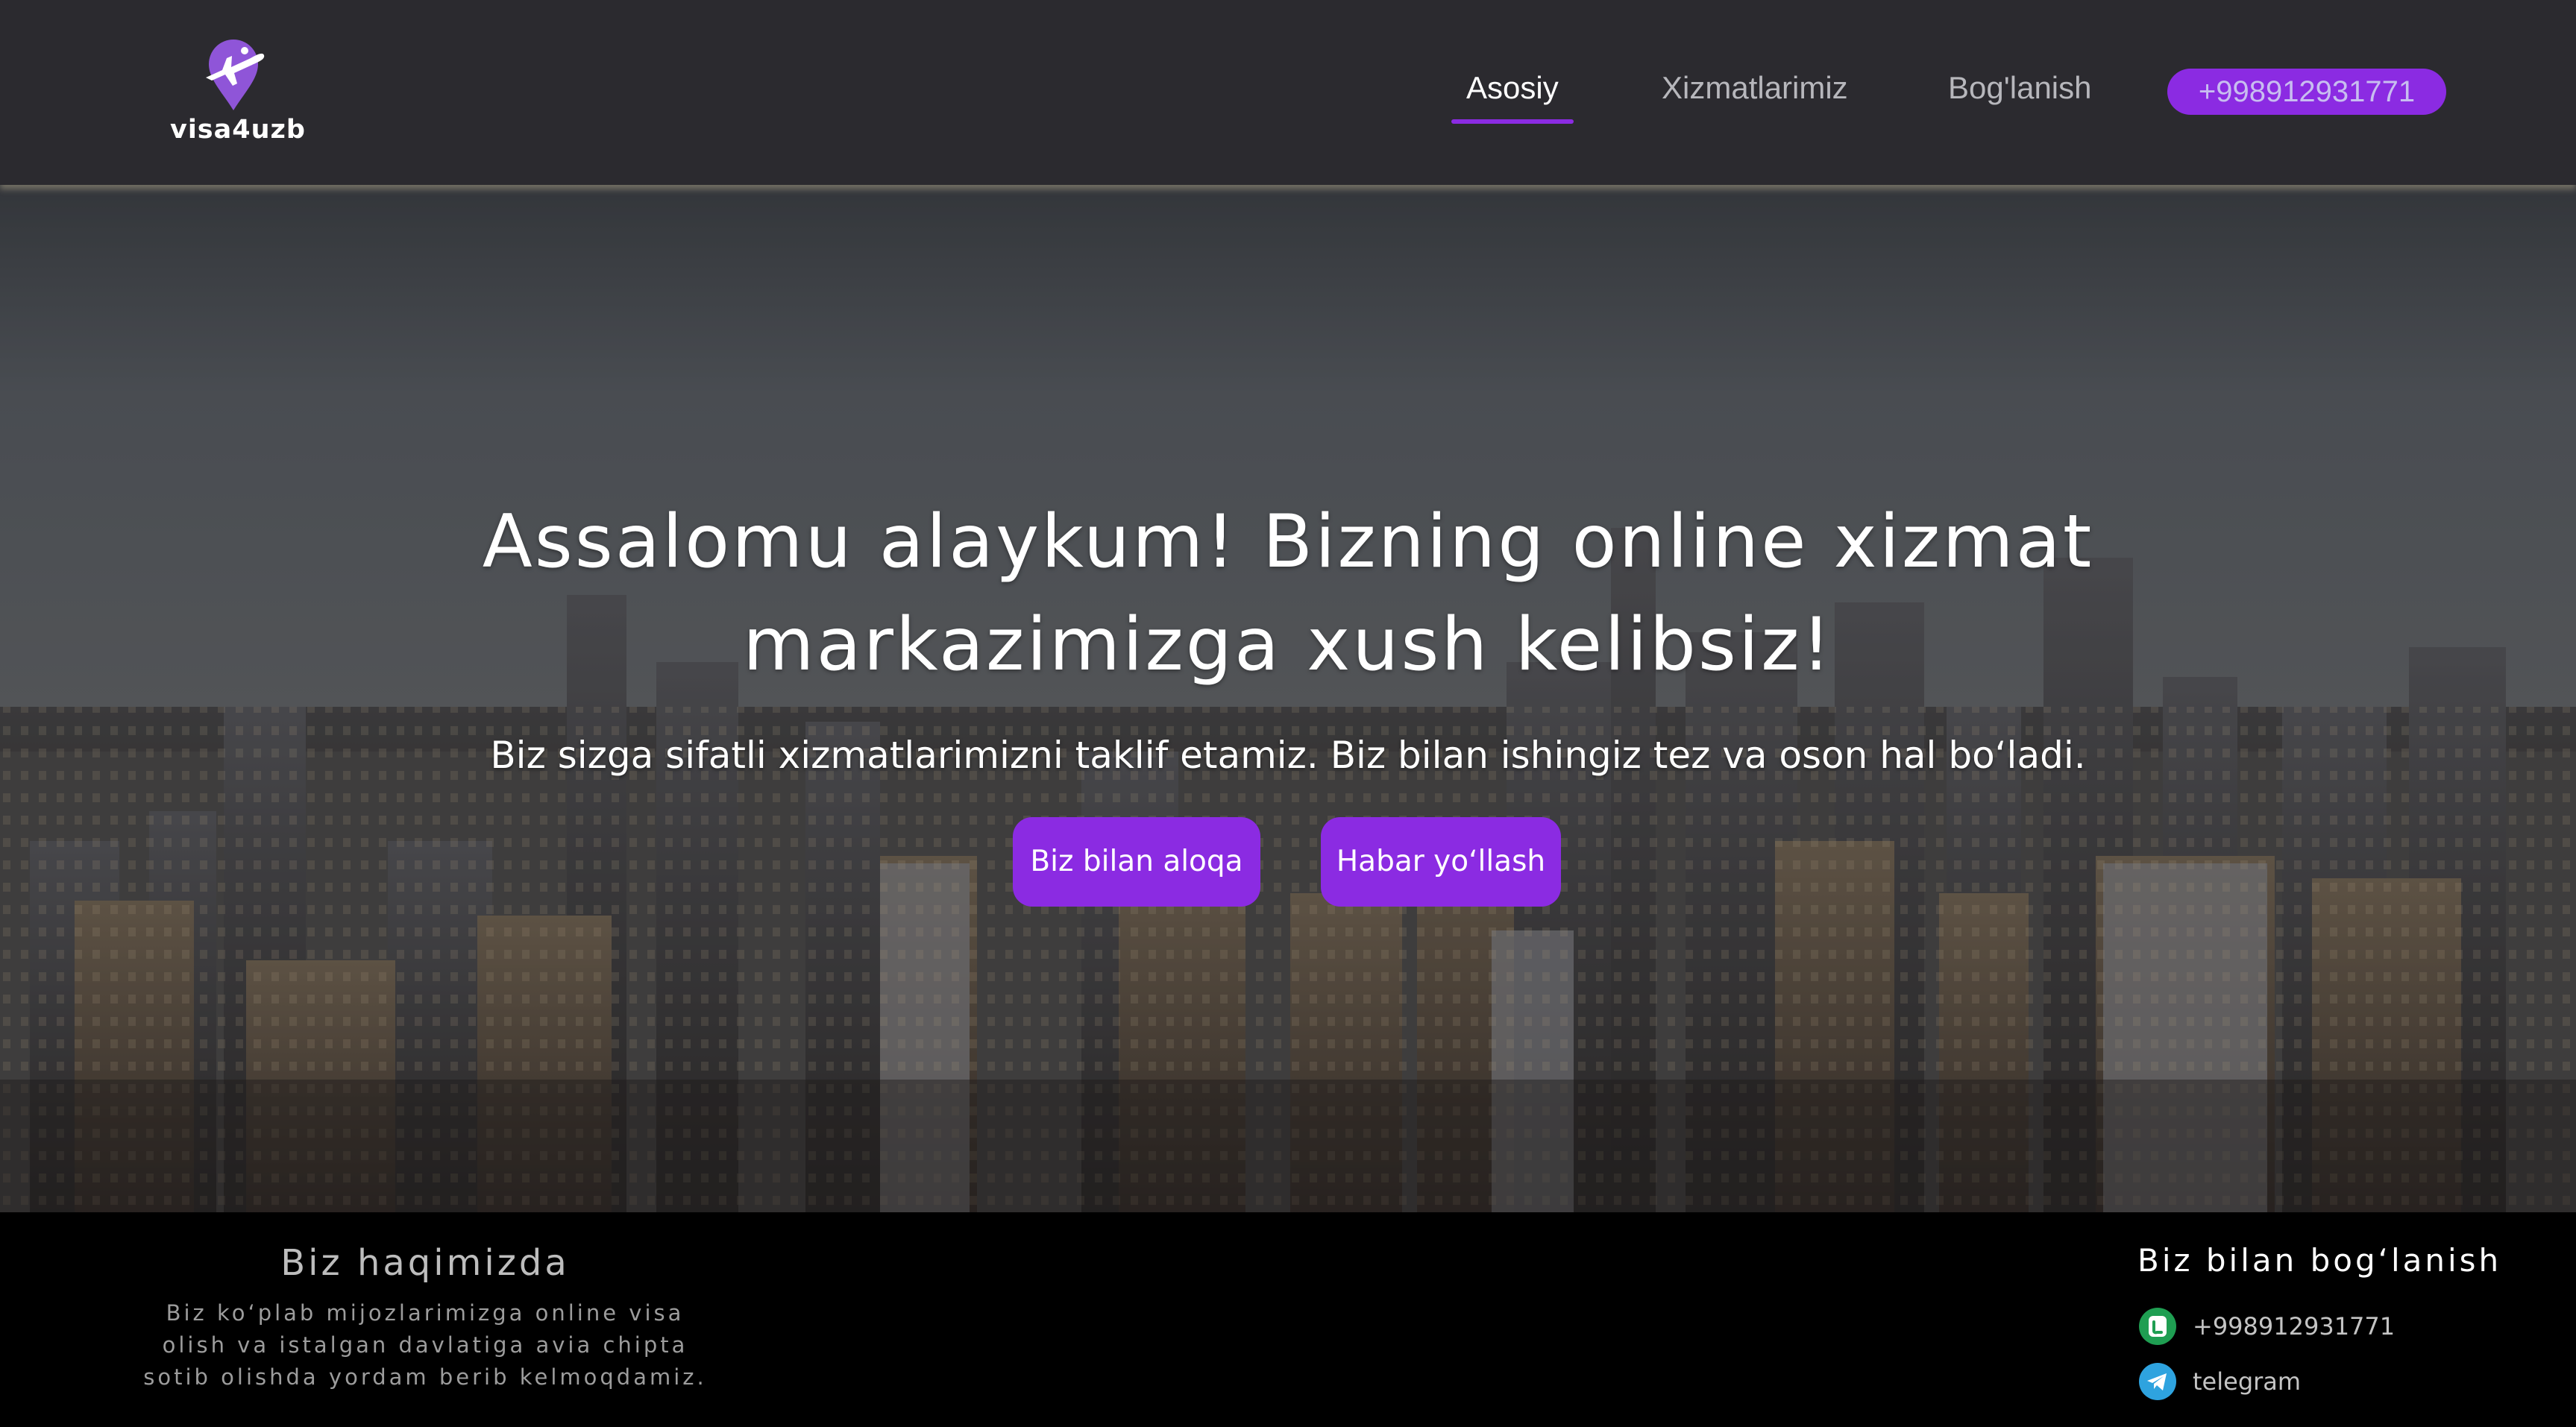  What do you see at coordinates (2157, 1327) in the screenshot?
I see `phone-icon` at bounding box center [2157, 1327].